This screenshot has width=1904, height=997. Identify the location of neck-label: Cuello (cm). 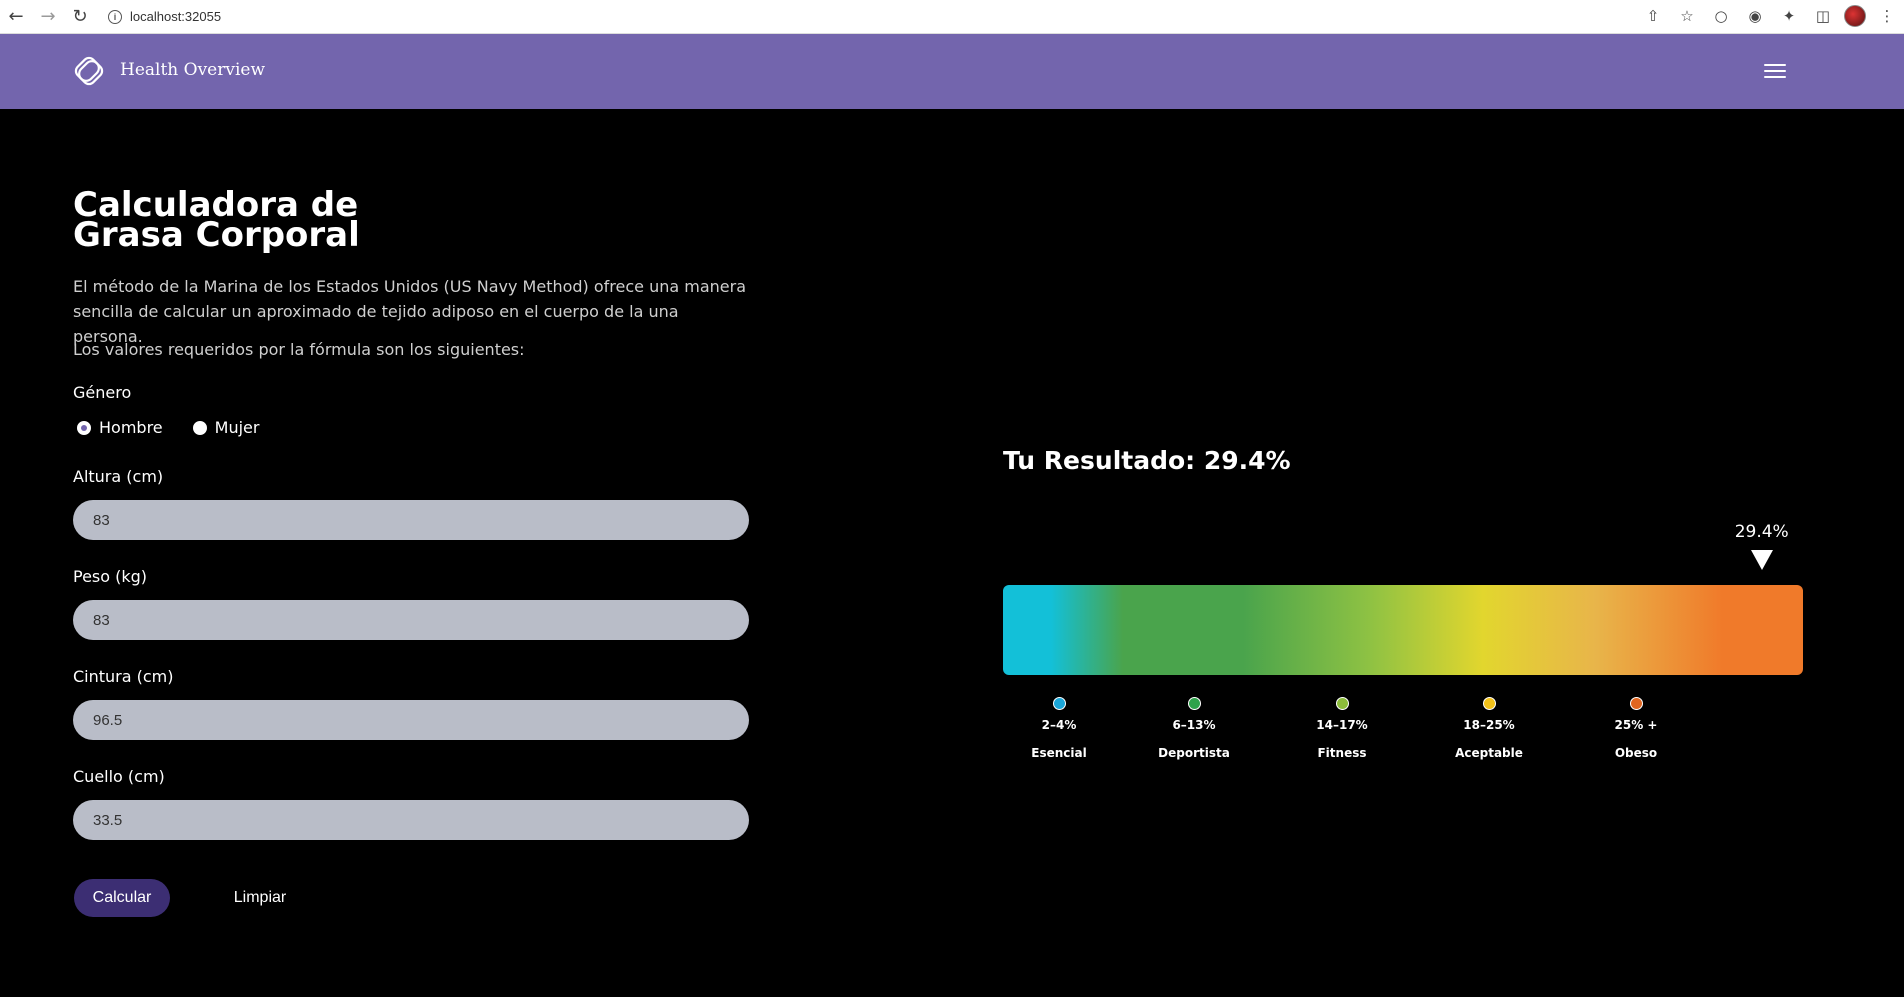
(119, 776).